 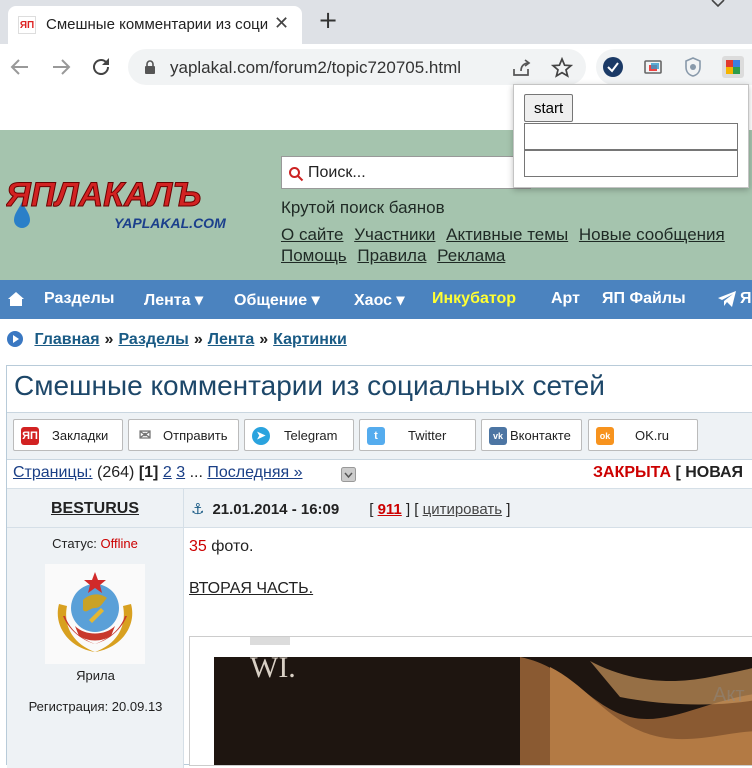 I want to click on forward-arrow-icon, so click(x=61, y=67).